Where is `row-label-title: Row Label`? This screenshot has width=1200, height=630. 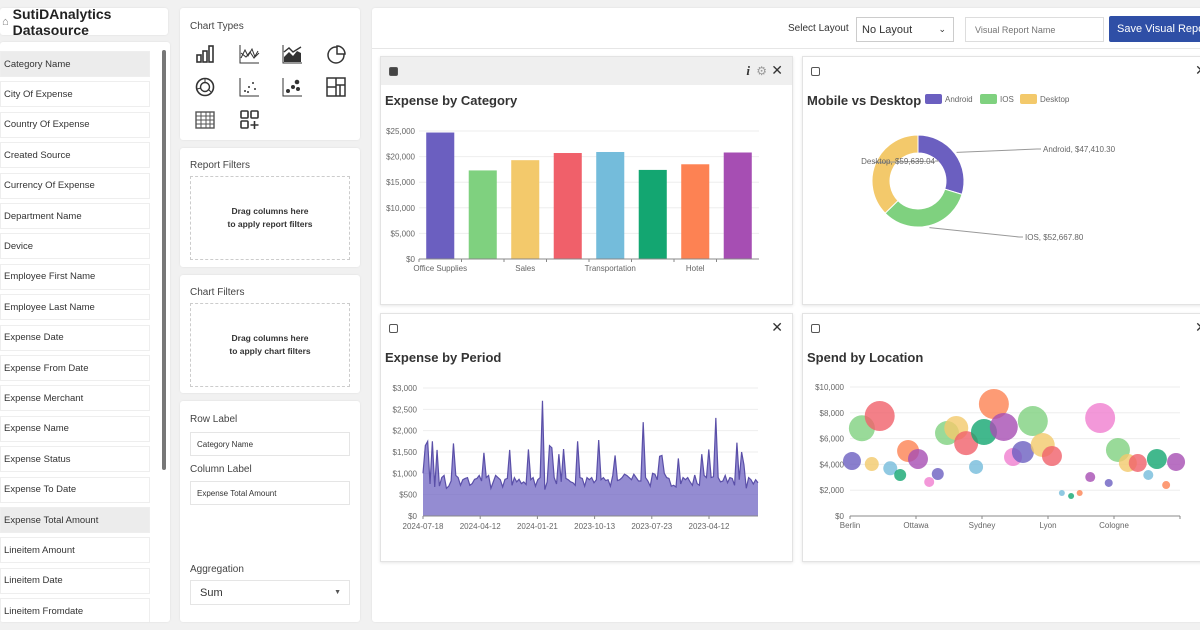
row-label-title: Row Label is located at coordinates (214, 419).